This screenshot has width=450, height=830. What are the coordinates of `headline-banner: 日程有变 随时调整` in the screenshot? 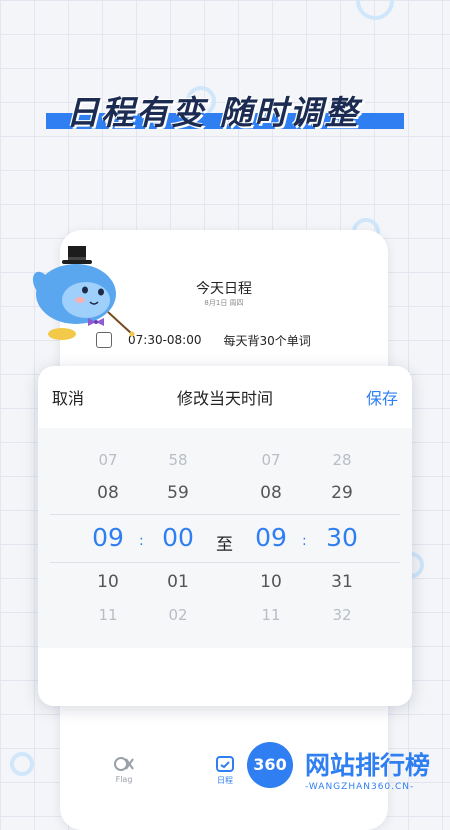 It's located at (225, 111).